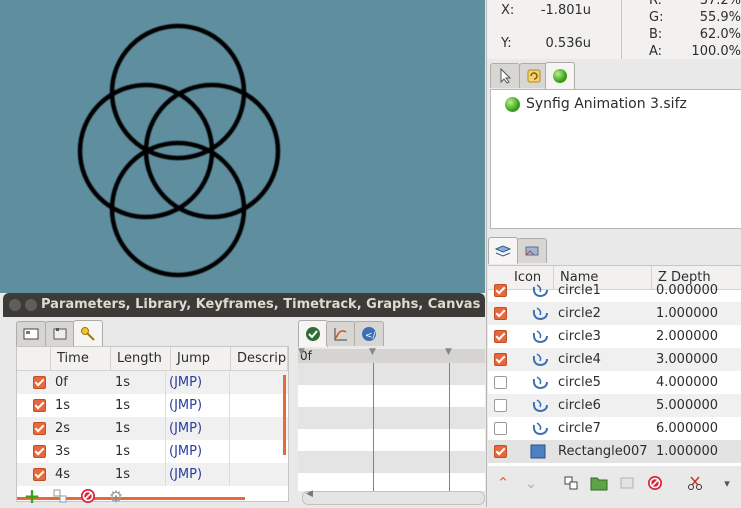 The image size is (741, 508). What do you see at coordinates (201, 359) in the screenshot?
I see `col-jump-header: Jump` at bounding box center [201, 359].